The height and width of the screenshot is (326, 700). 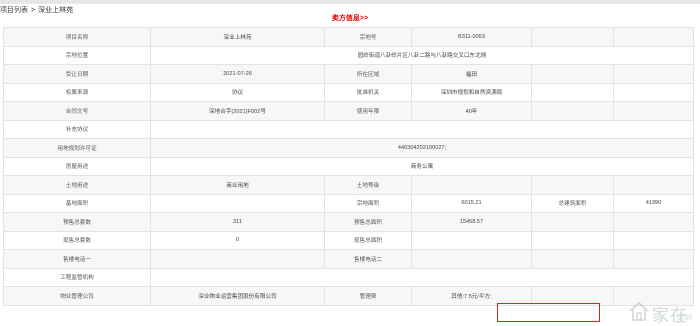 I want to click on field-label: 使用年限, so click(x=368, y=111).